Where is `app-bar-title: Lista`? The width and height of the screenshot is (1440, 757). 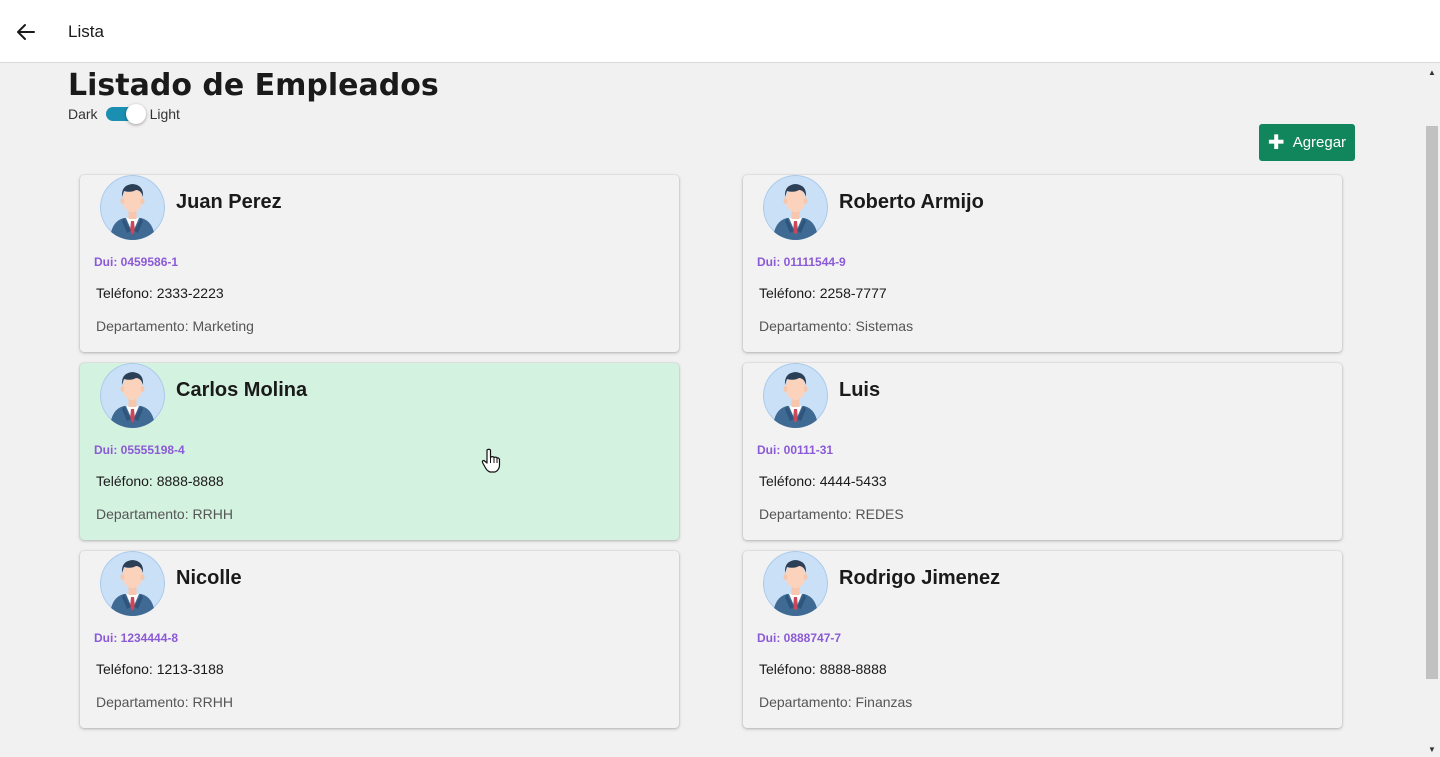 app-bar-title: Lista is located at coordinates (86, 31).